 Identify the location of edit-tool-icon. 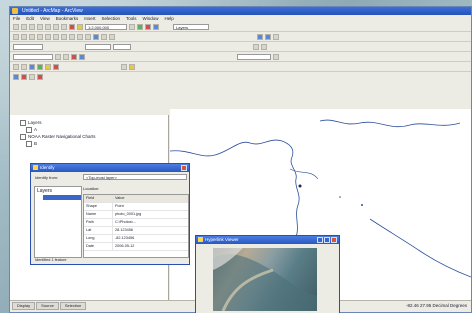
(16, 66).